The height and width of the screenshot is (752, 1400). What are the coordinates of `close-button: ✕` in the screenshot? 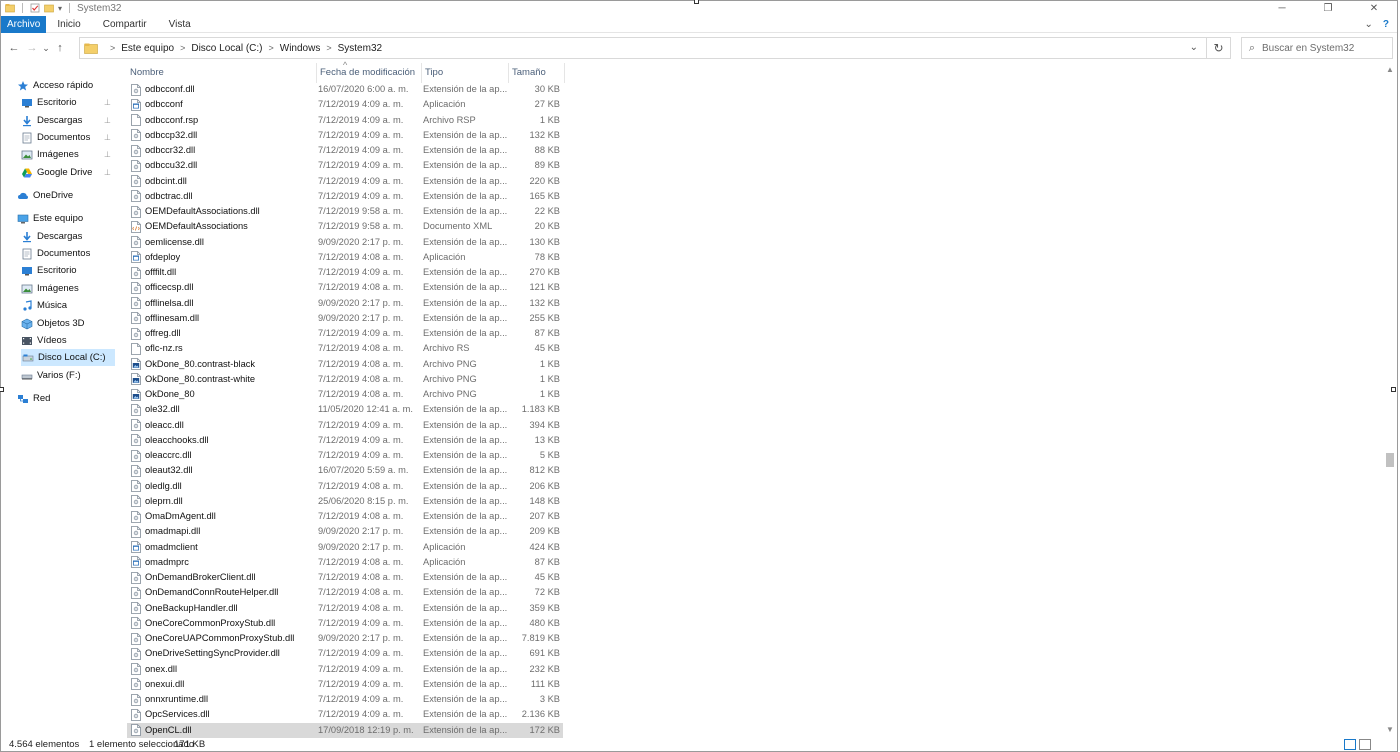 It's located at (1374, 8).